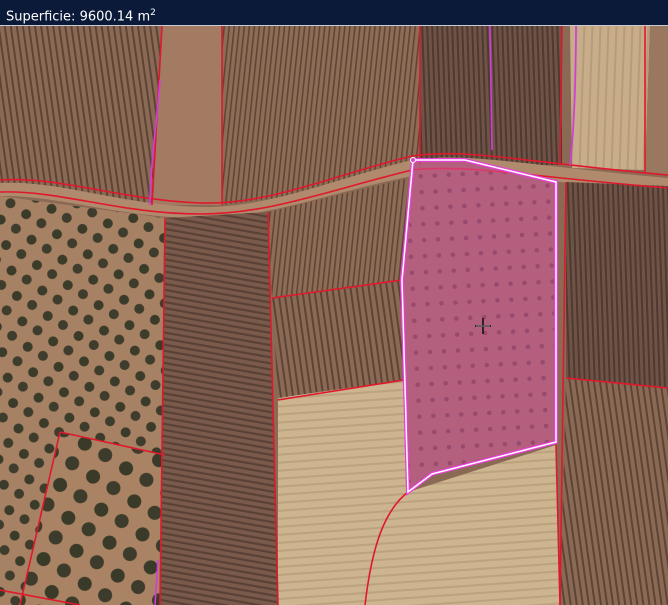 The image size is (668, 605). What do you see at coordinates (153, 13) in the screenshot?
I see `area-unit-exponent: 2` at bounding box center [153, 13].